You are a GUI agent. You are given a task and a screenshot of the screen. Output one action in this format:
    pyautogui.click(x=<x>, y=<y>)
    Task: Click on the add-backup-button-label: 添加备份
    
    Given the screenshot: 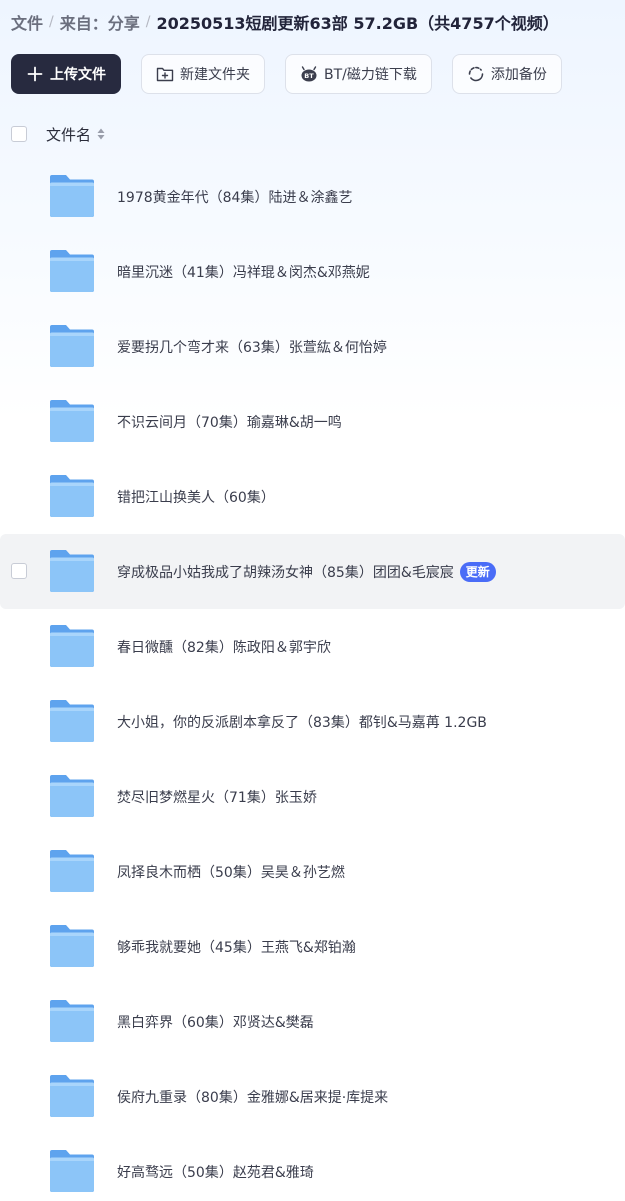 What is the action you would take?
    pyautogui.click(x=518, y=75)
    